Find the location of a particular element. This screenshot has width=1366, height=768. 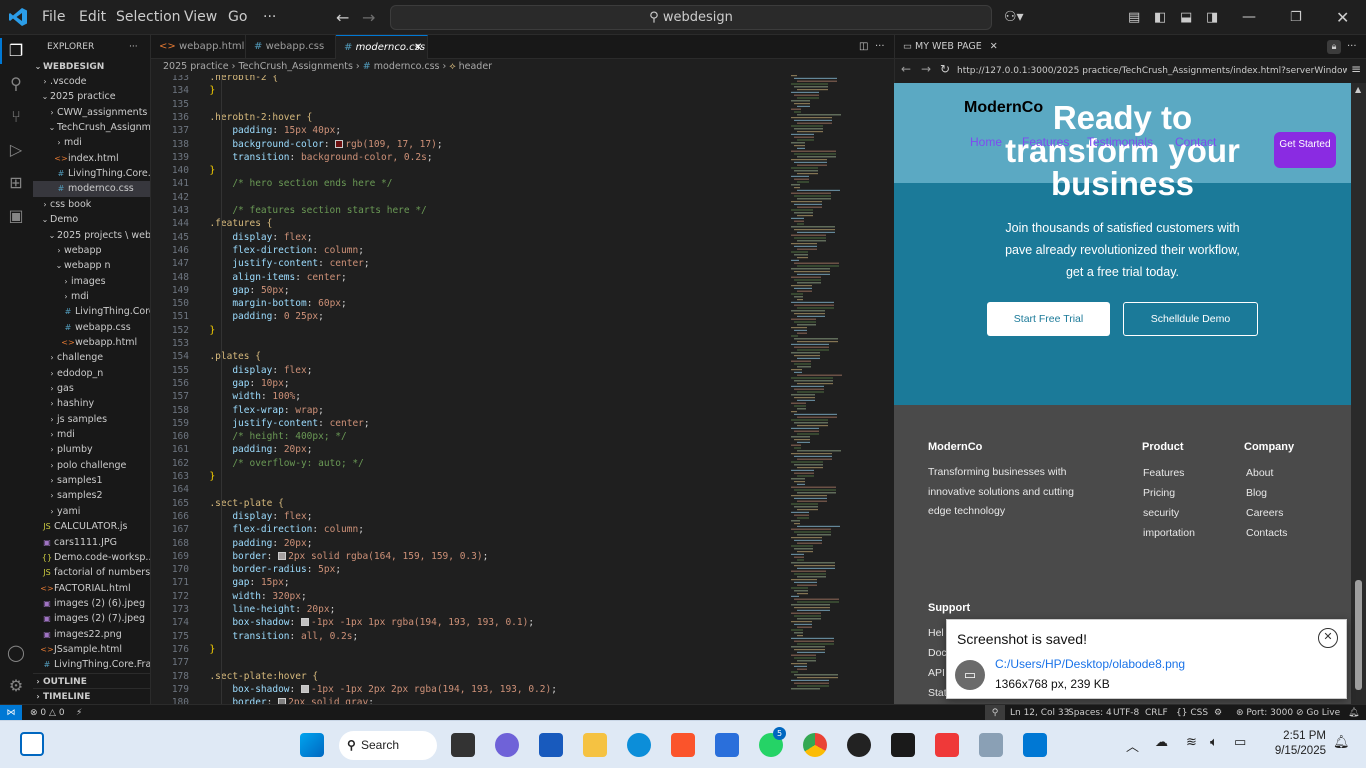

tree-item: <>index.html is located at coordinates (91, 158).